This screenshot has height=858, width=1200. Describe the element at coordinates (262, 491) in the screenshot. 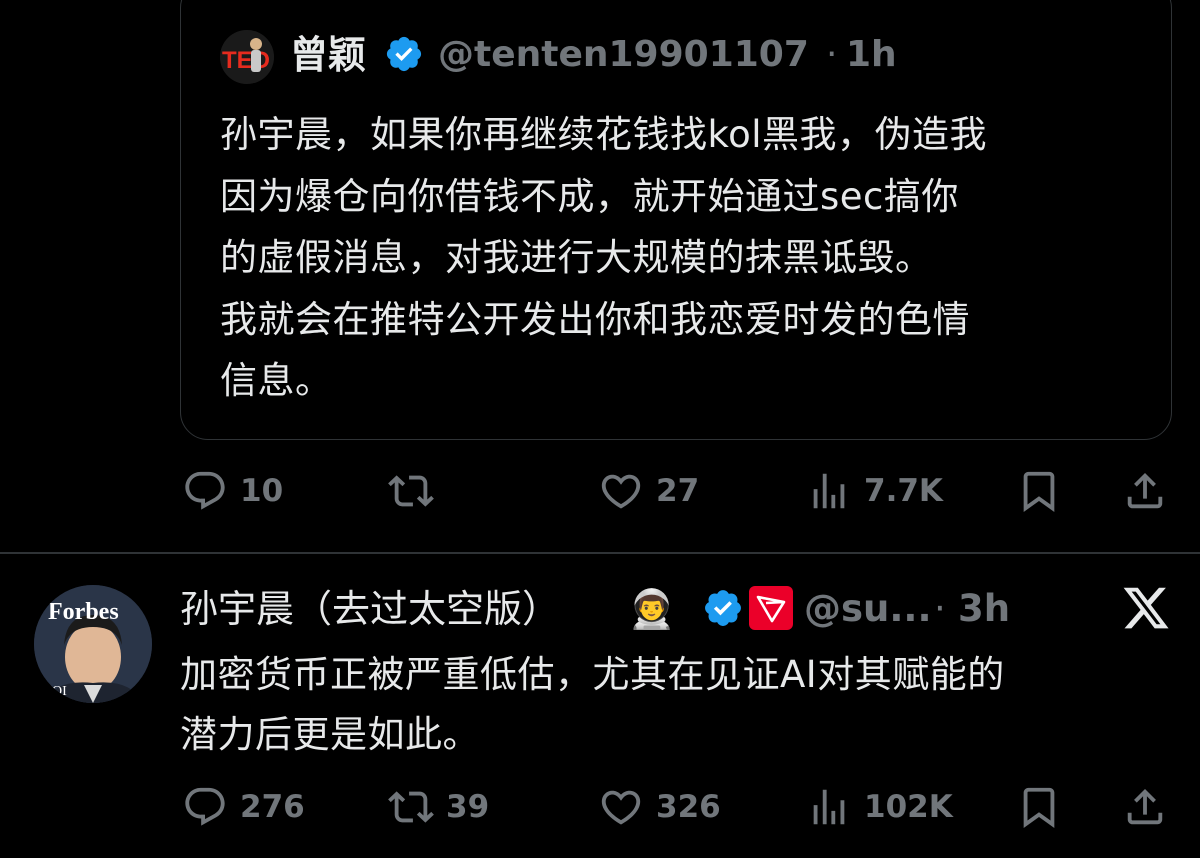

I see `reply-count: 10` at that location.